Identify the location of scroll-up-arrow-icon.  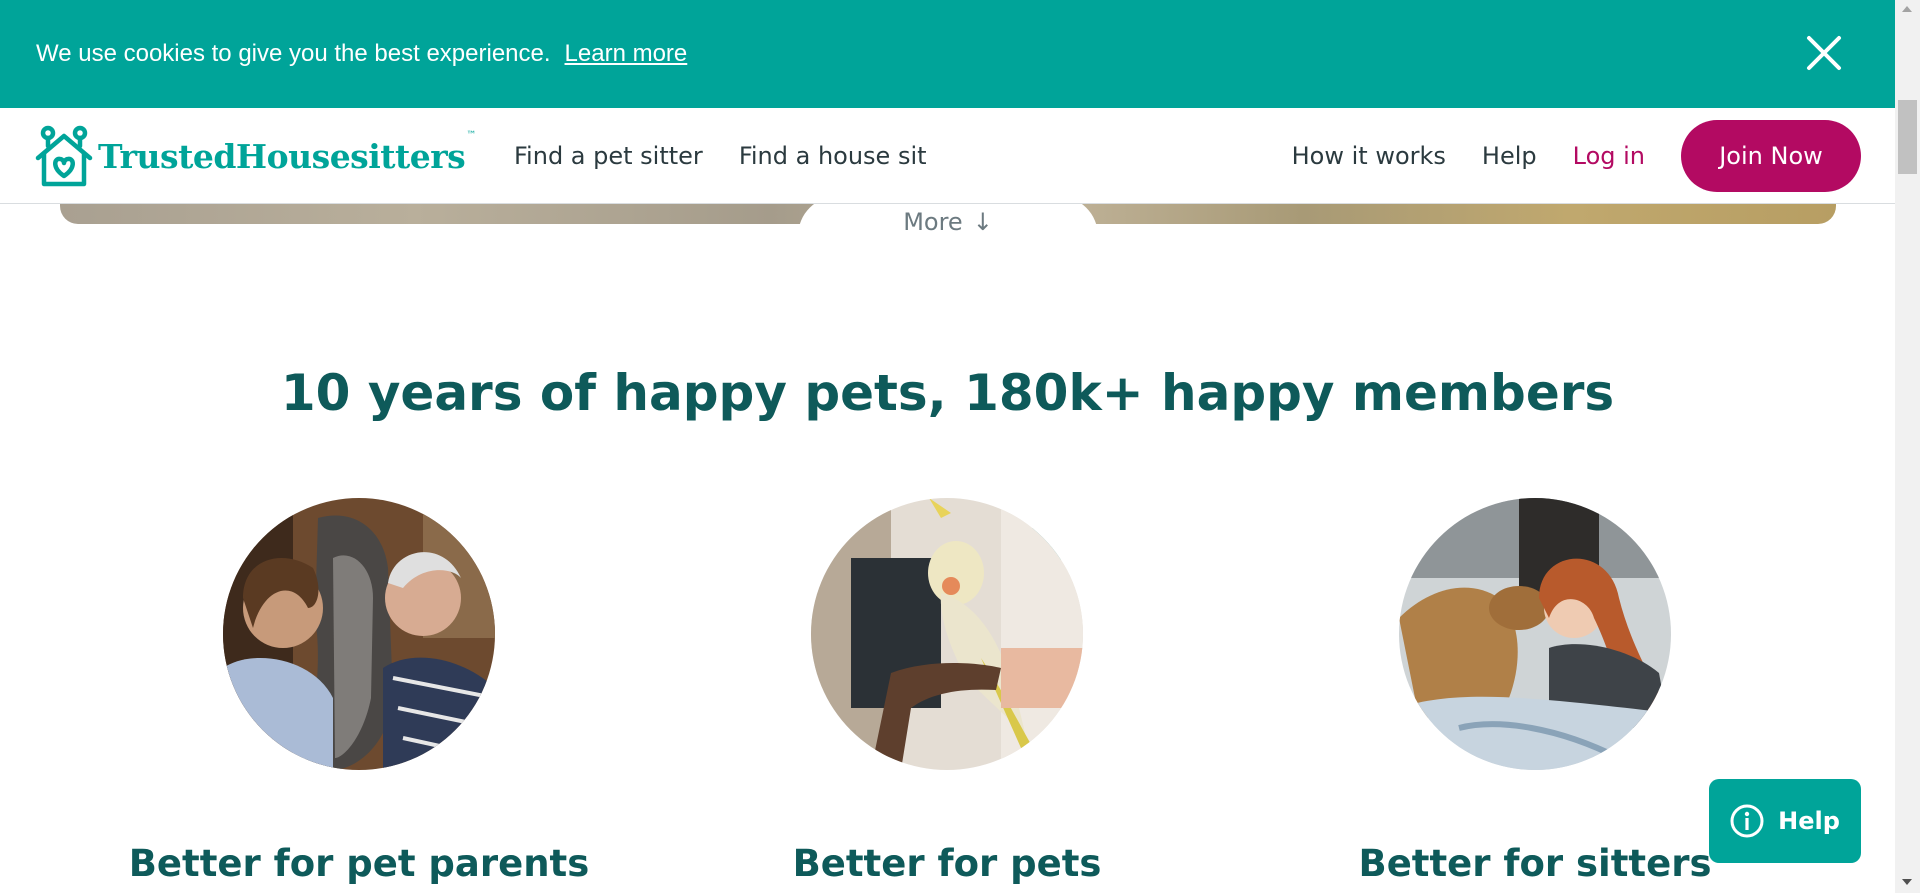
(1907, 9).